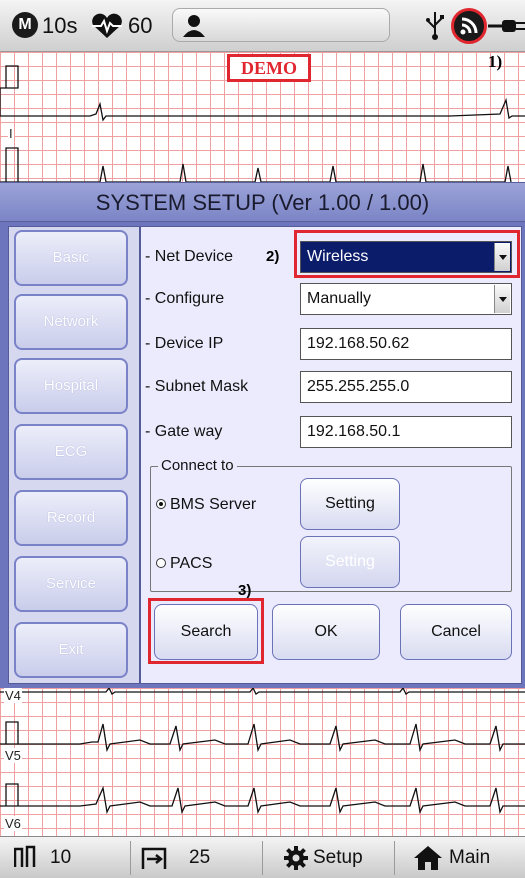 Image resolution: width=525 pixels, height=878 pixels. I want to click on gain-value: 10, so click(61, 857).